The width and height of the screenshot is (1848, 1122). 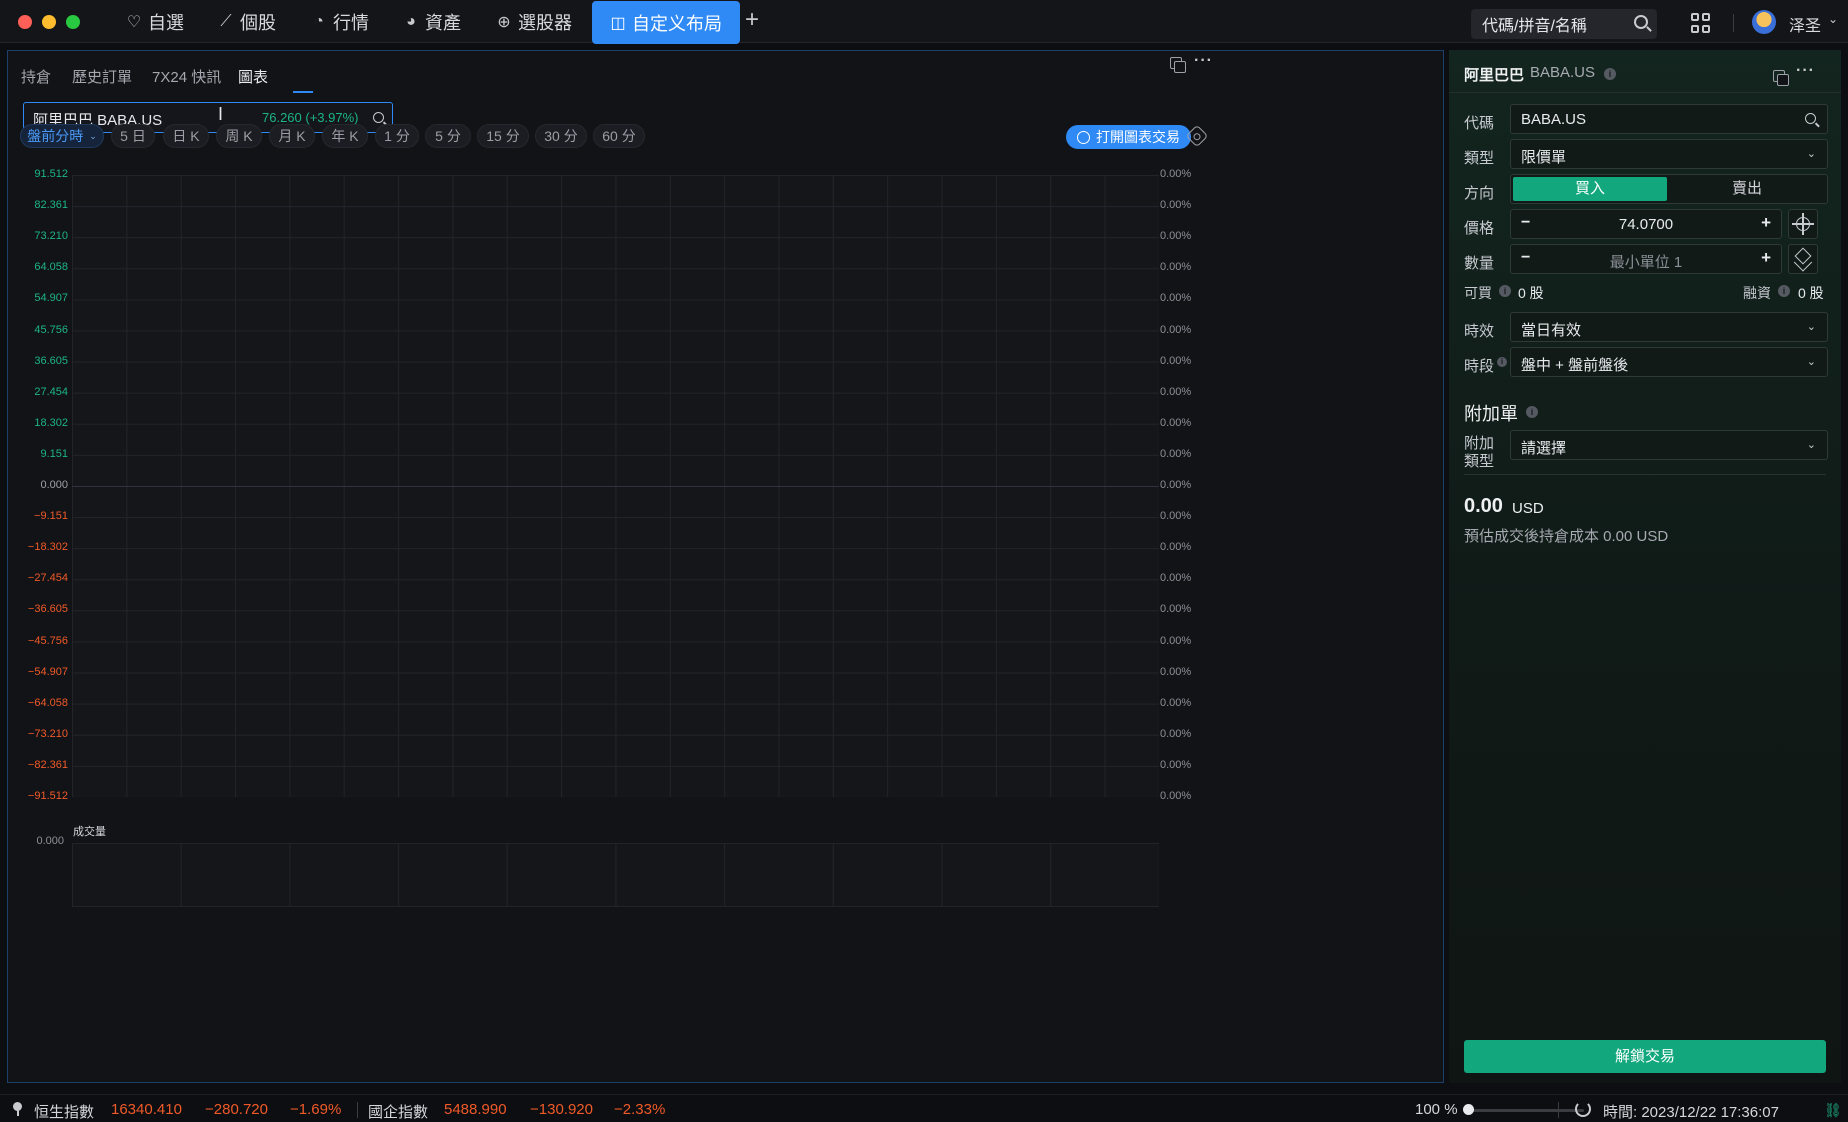 I want to click on code-field: BABA.US, so click(x=1669, y=119).